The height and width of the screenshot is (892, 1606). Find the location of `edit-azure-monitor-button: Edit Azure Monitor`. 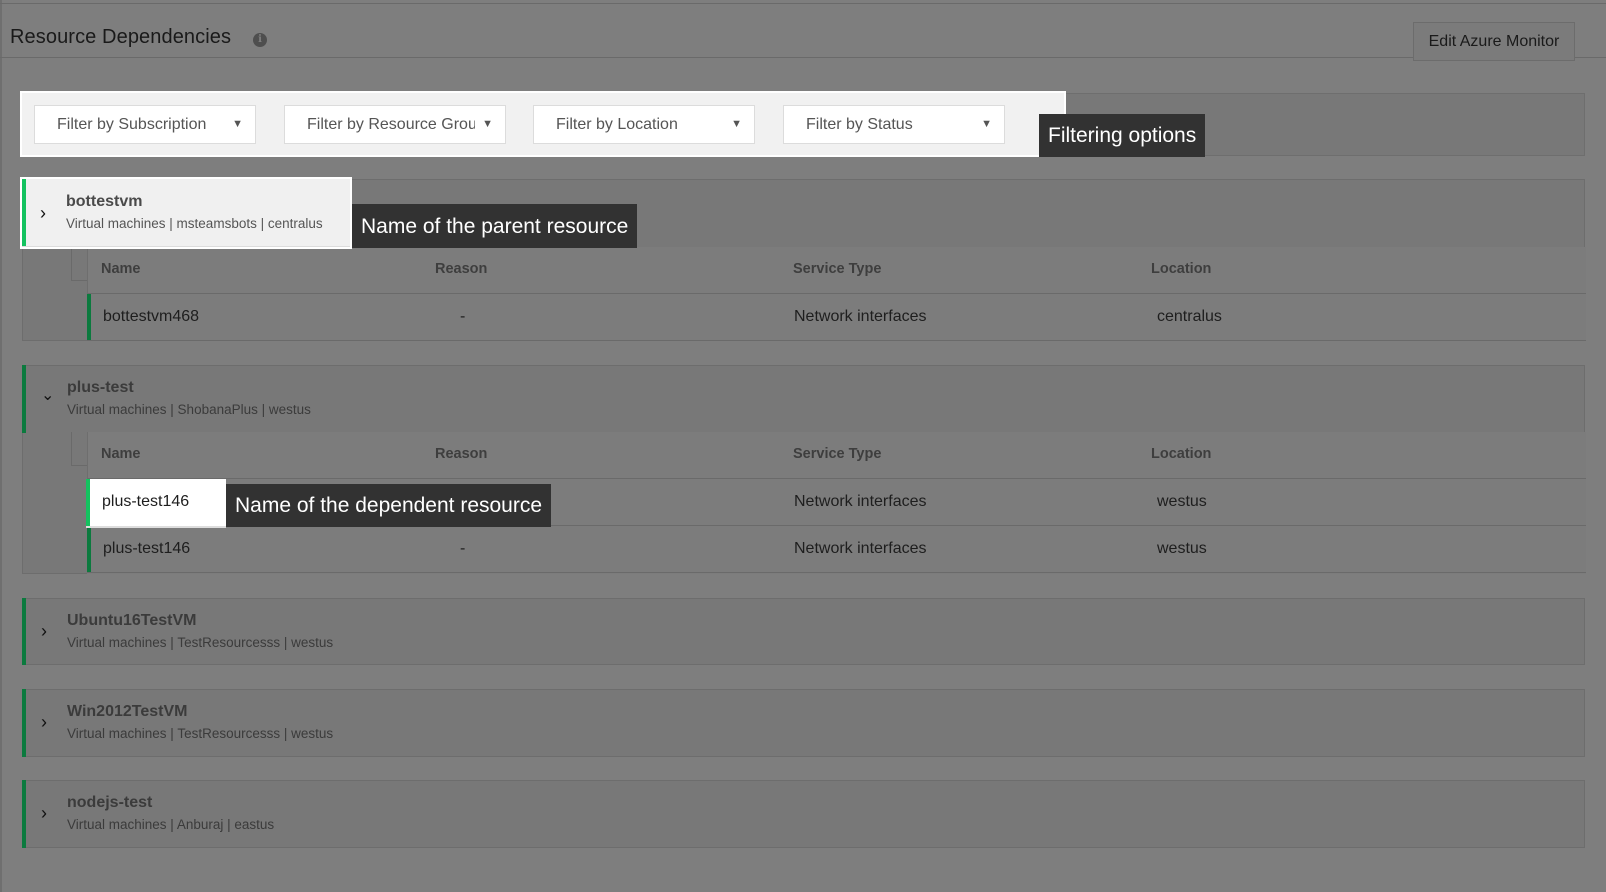

edit-azure-monitor-button: Edit Azure Monitor is located at coordinates (1494, 41).